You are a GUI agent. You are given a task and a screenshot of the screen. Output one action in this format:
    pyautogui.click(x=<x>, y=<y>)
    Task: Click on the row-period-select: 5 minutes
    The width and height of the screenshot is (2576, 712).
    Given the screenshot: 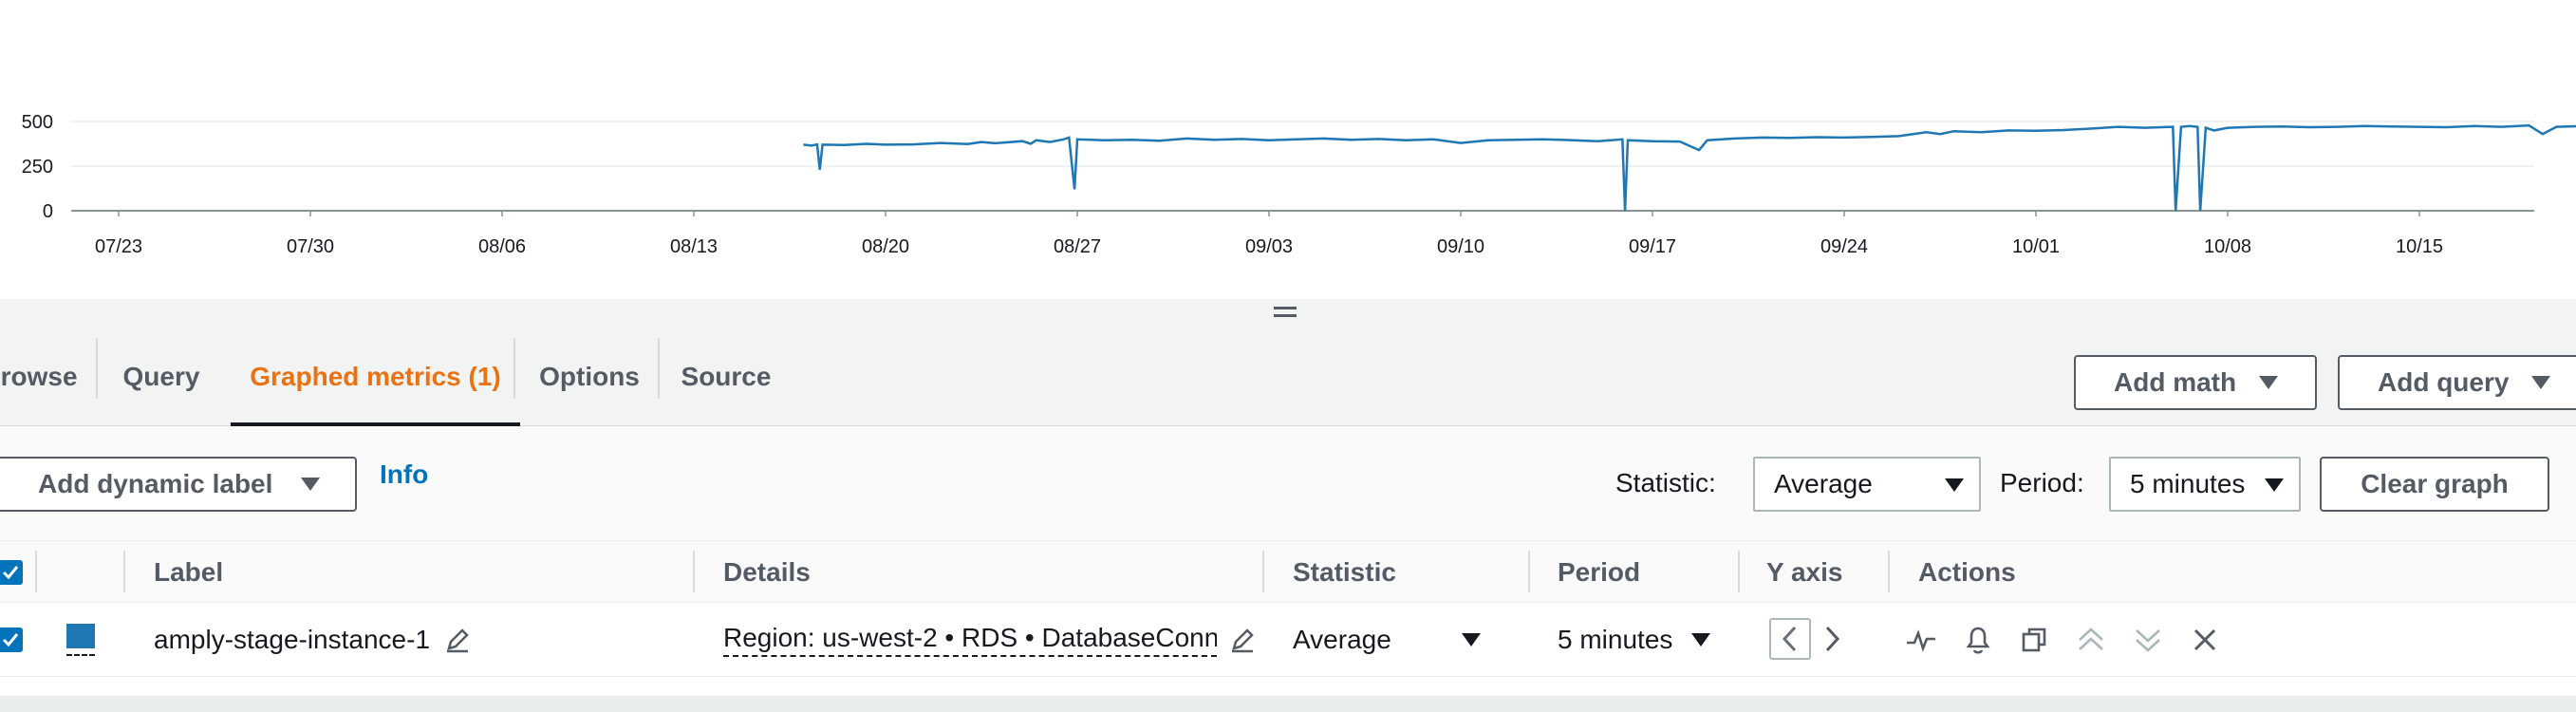 What is the action you would take?
    pyautogui.click(x=1643, y=640)
    